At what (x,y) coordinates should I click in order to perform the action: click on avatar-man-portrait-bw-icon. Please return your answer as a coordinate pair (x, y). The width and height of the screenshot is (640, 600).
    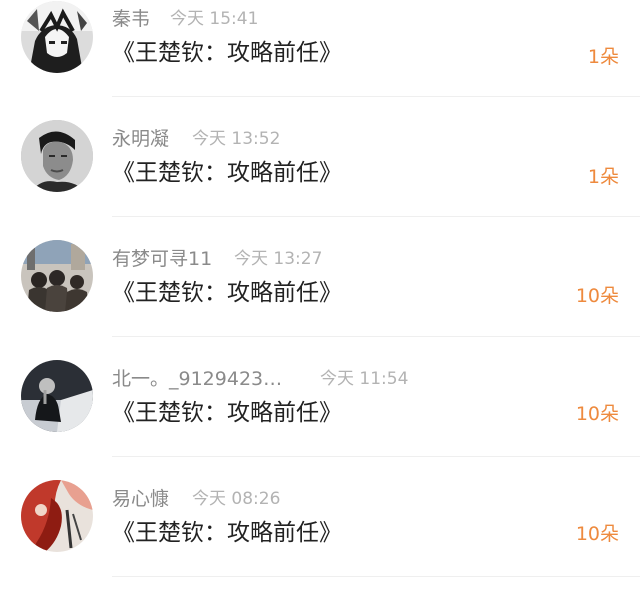
    Looking at the image, I should click on (57, 156).